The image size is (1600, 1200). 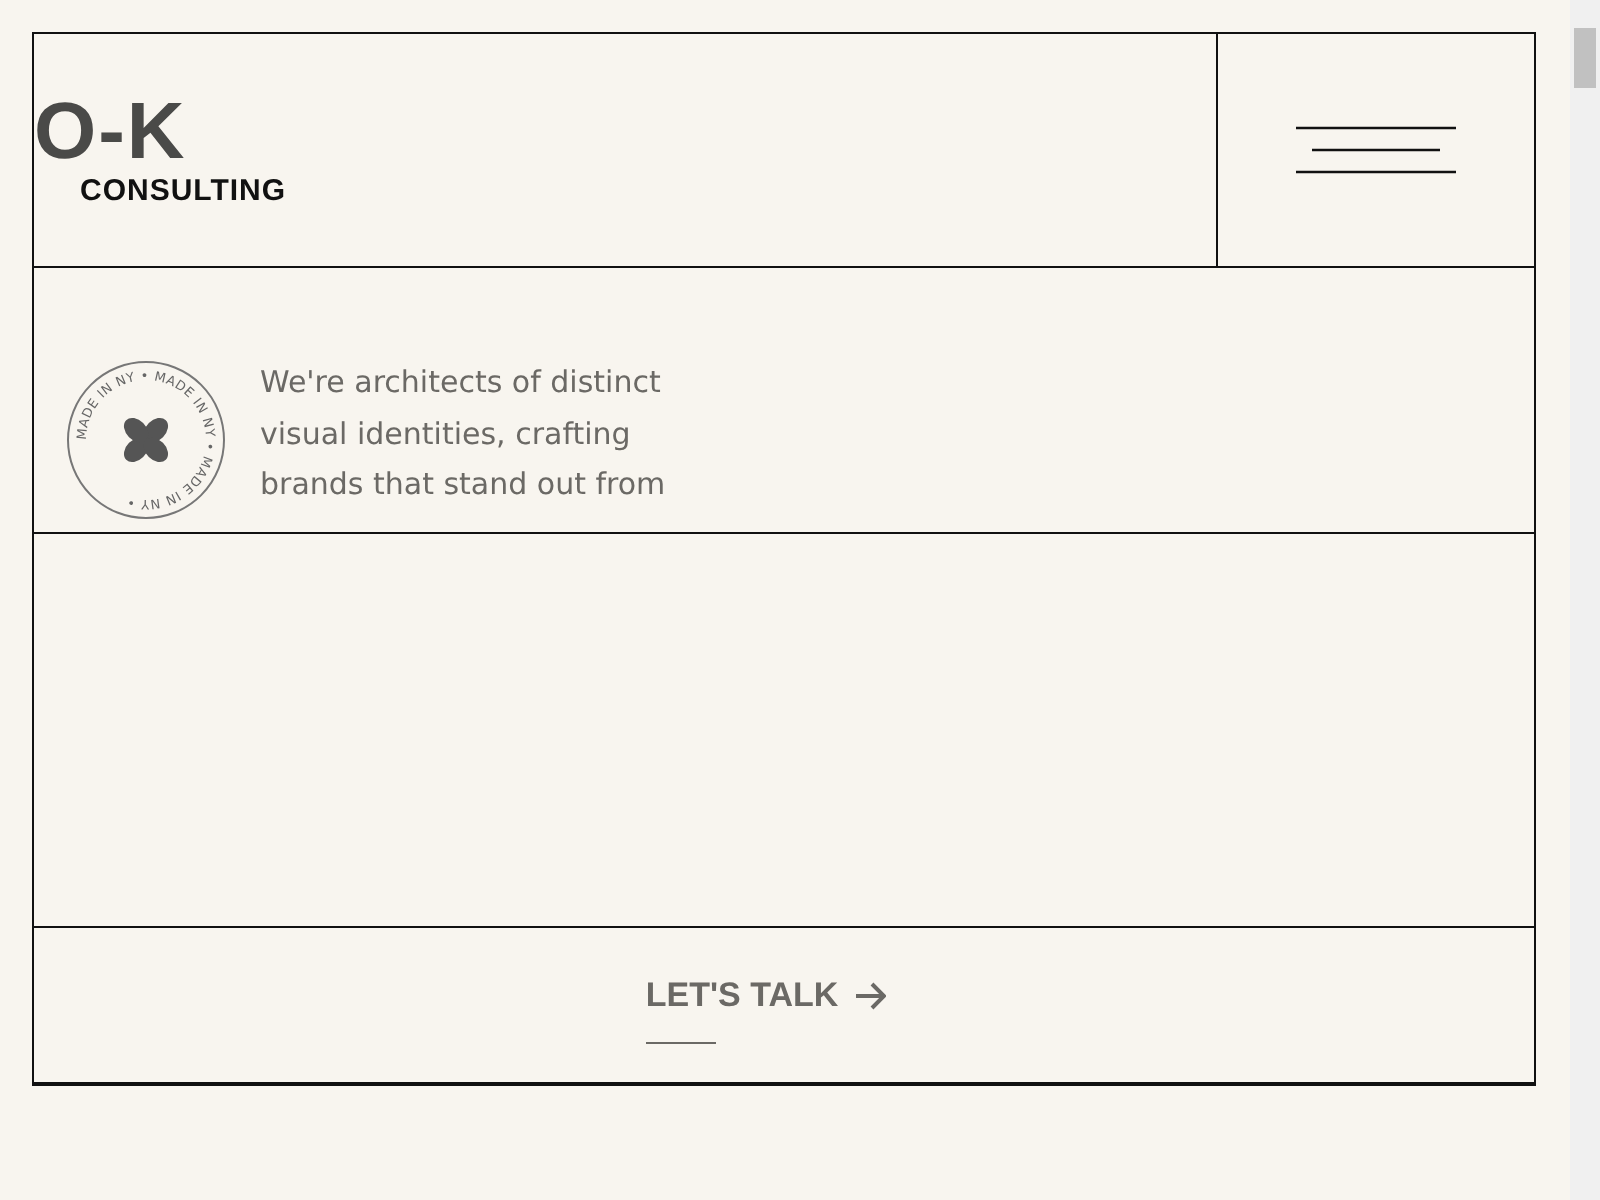 What do you see at coordinates (1585, 600) in the screenshot?
I see `scrollbar` at bounding box center [1585, 600].